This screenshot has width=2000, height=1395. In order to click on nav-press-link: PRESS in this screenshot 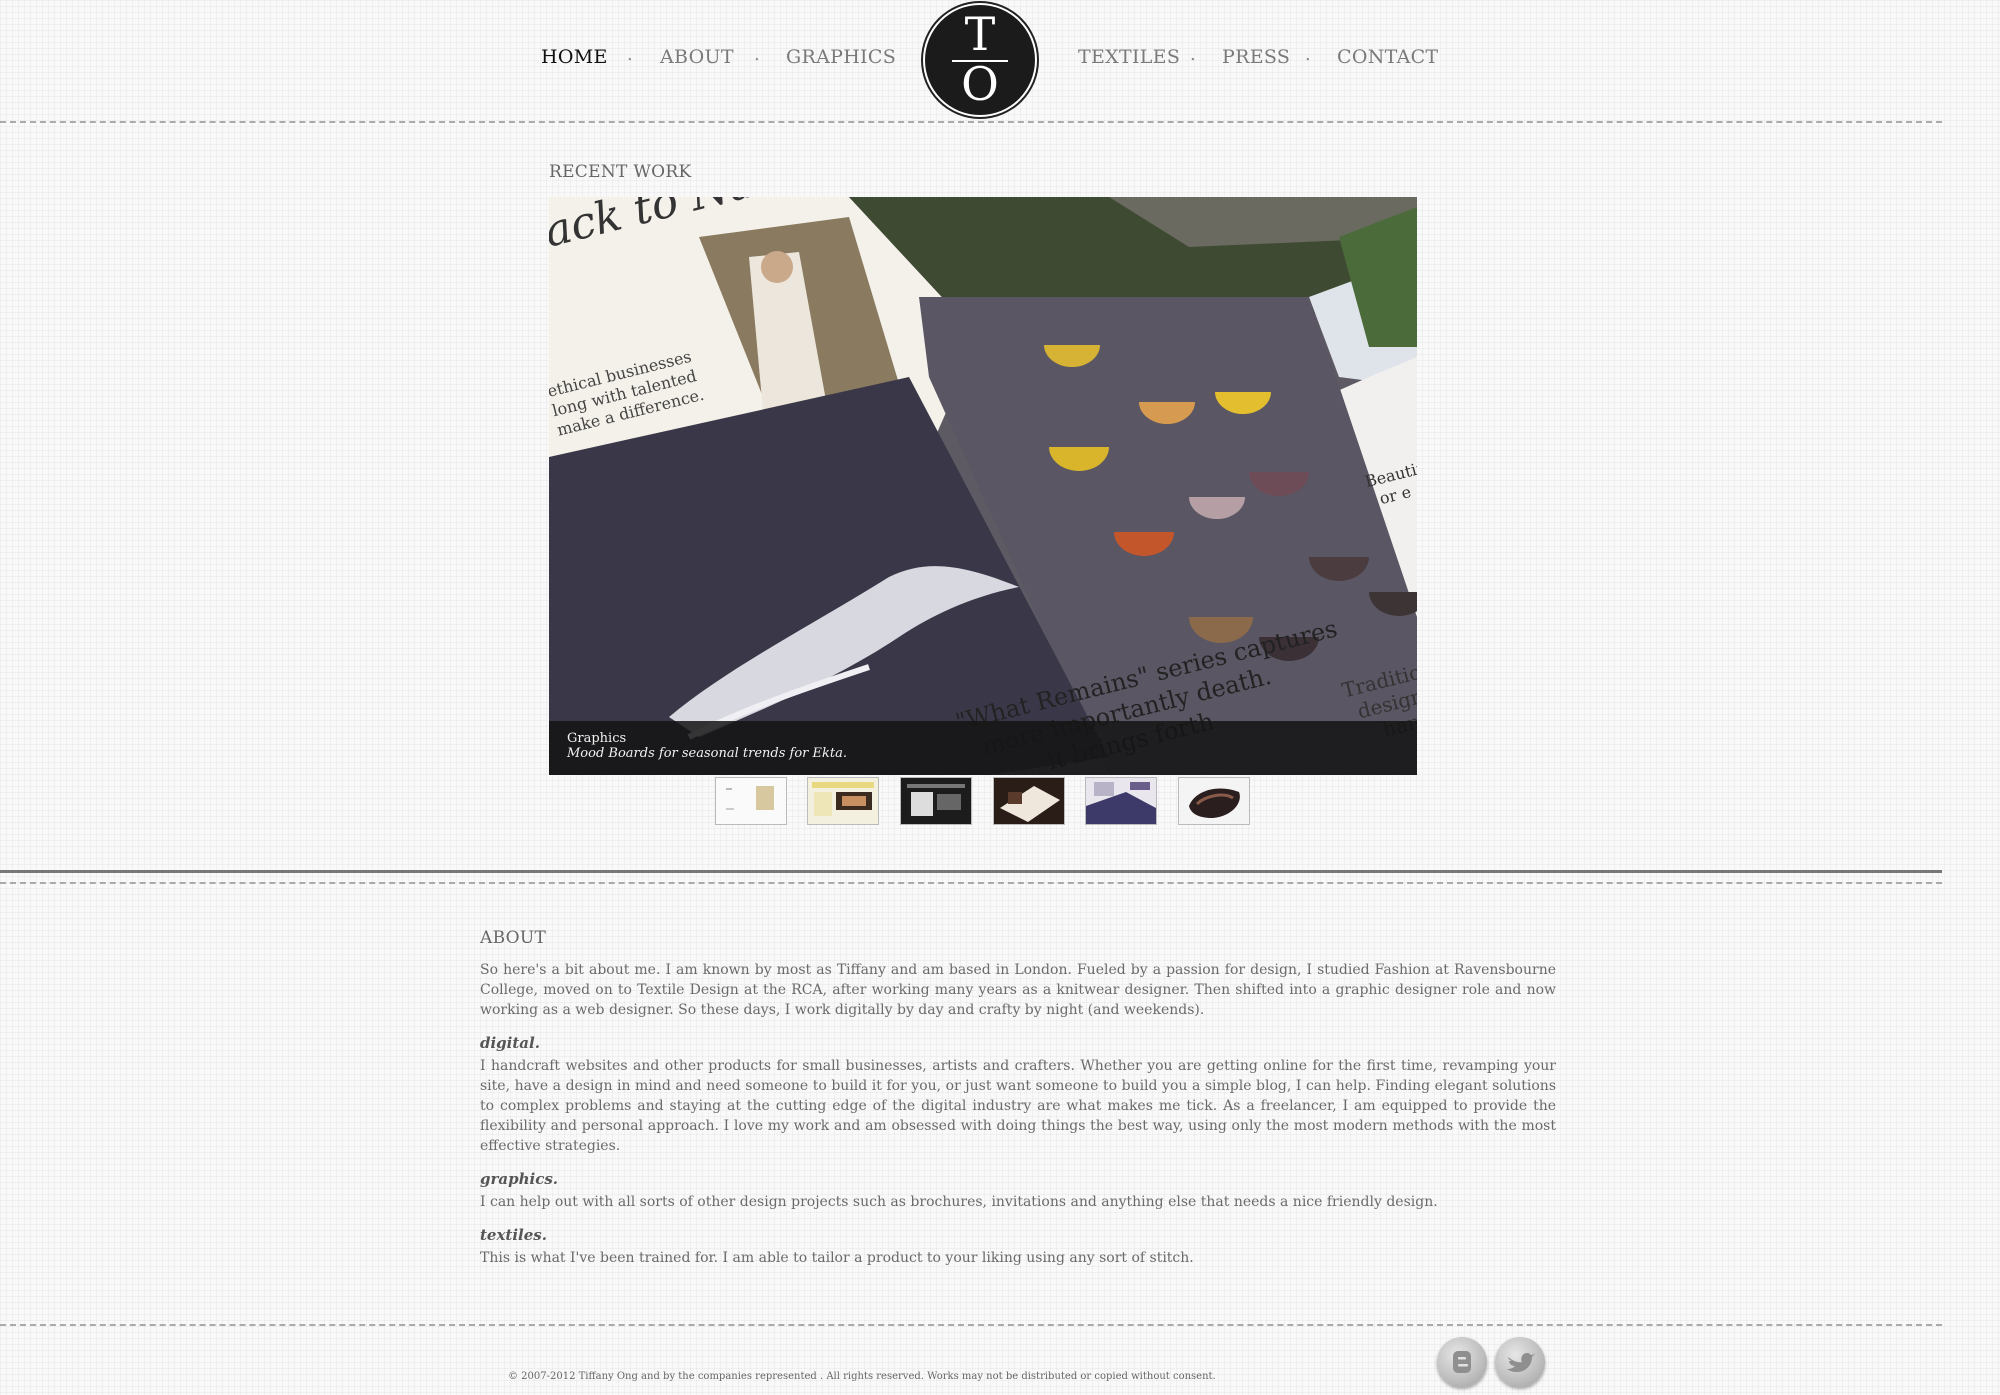, I will do `click(1256, 57)`.